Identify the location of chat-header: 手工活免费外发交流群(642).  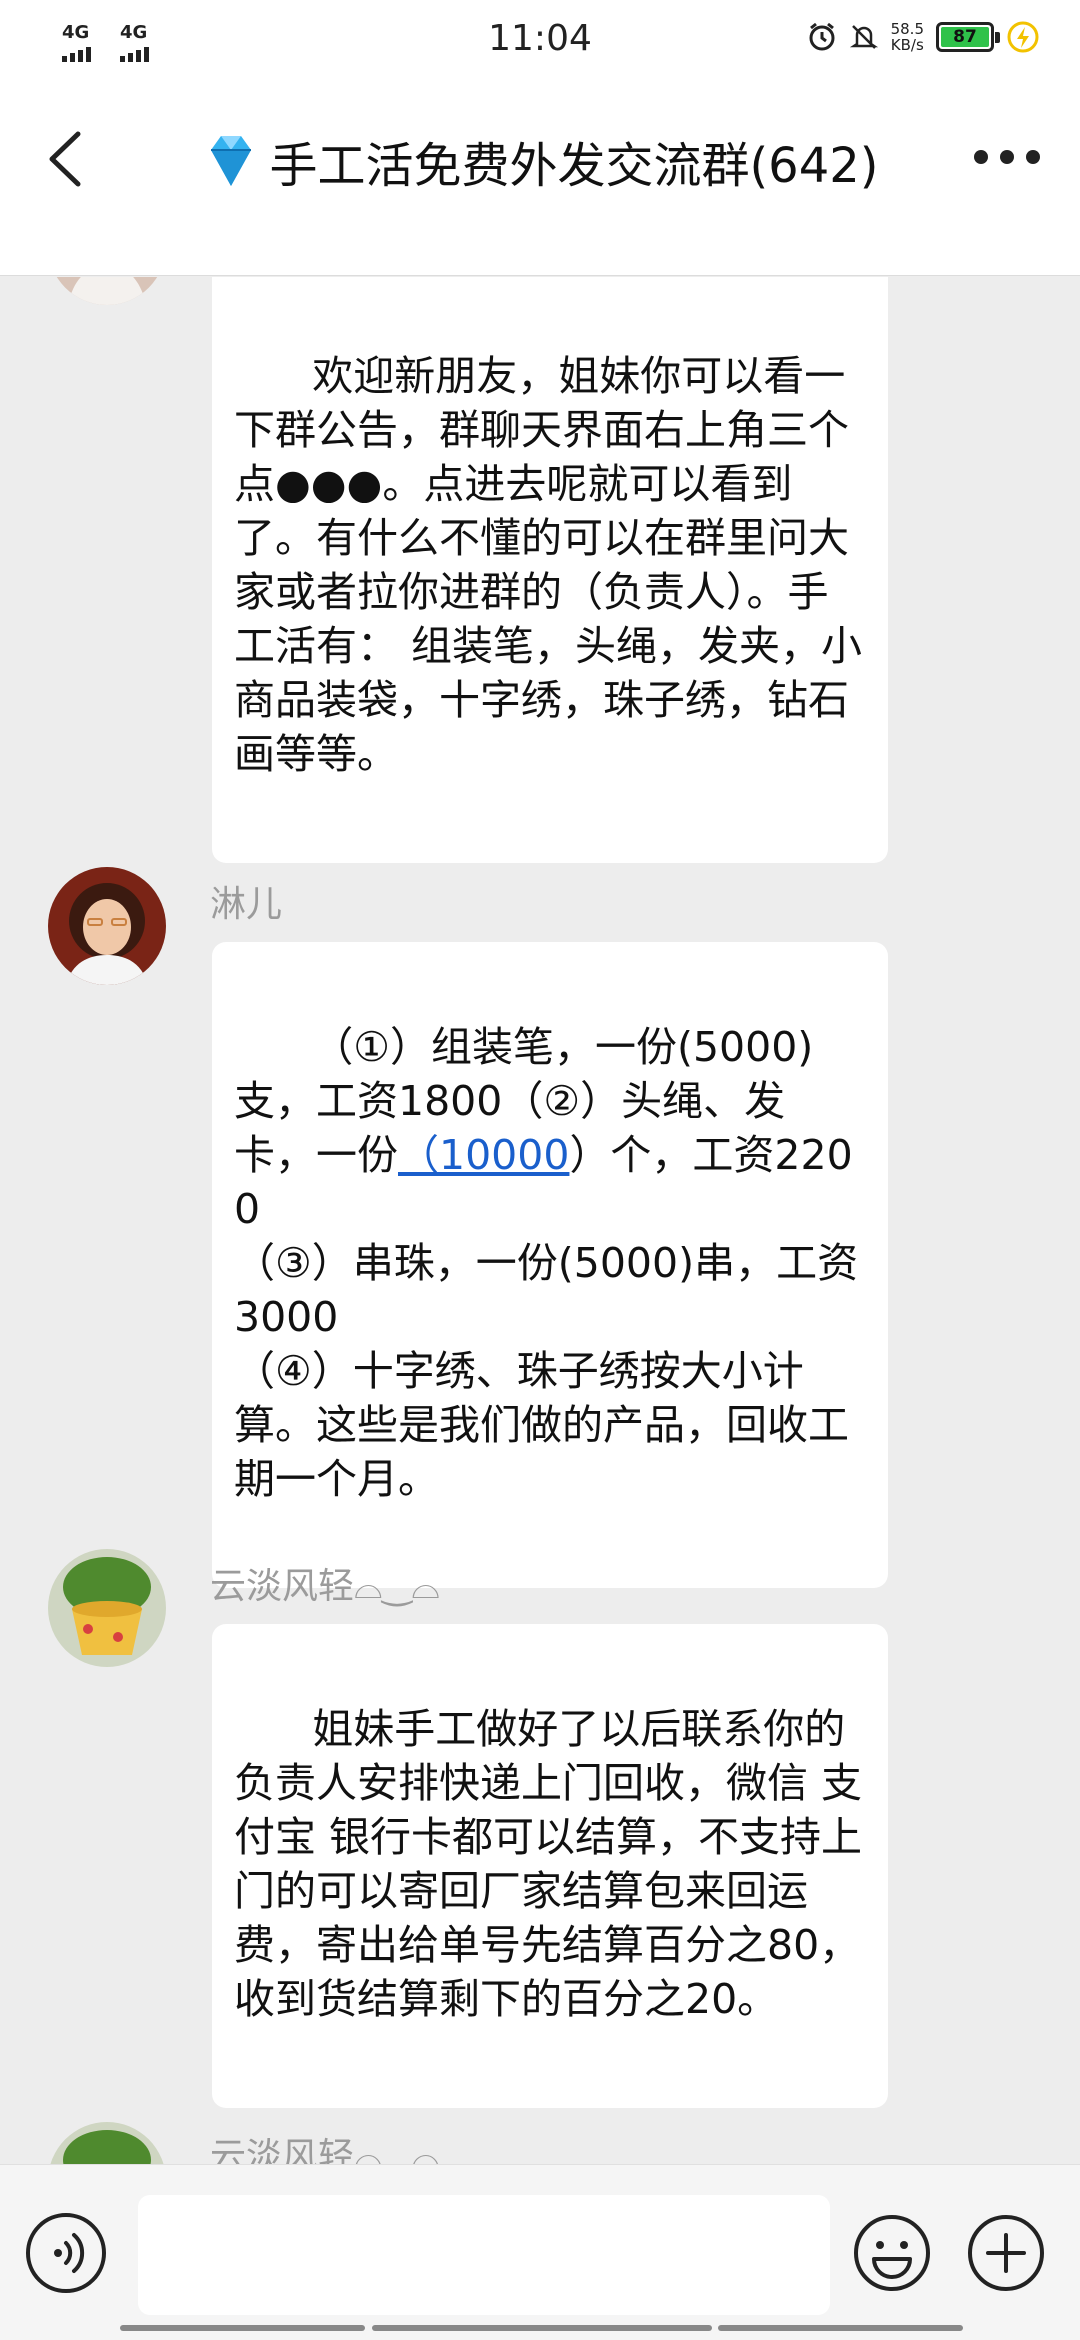
(540, 180).